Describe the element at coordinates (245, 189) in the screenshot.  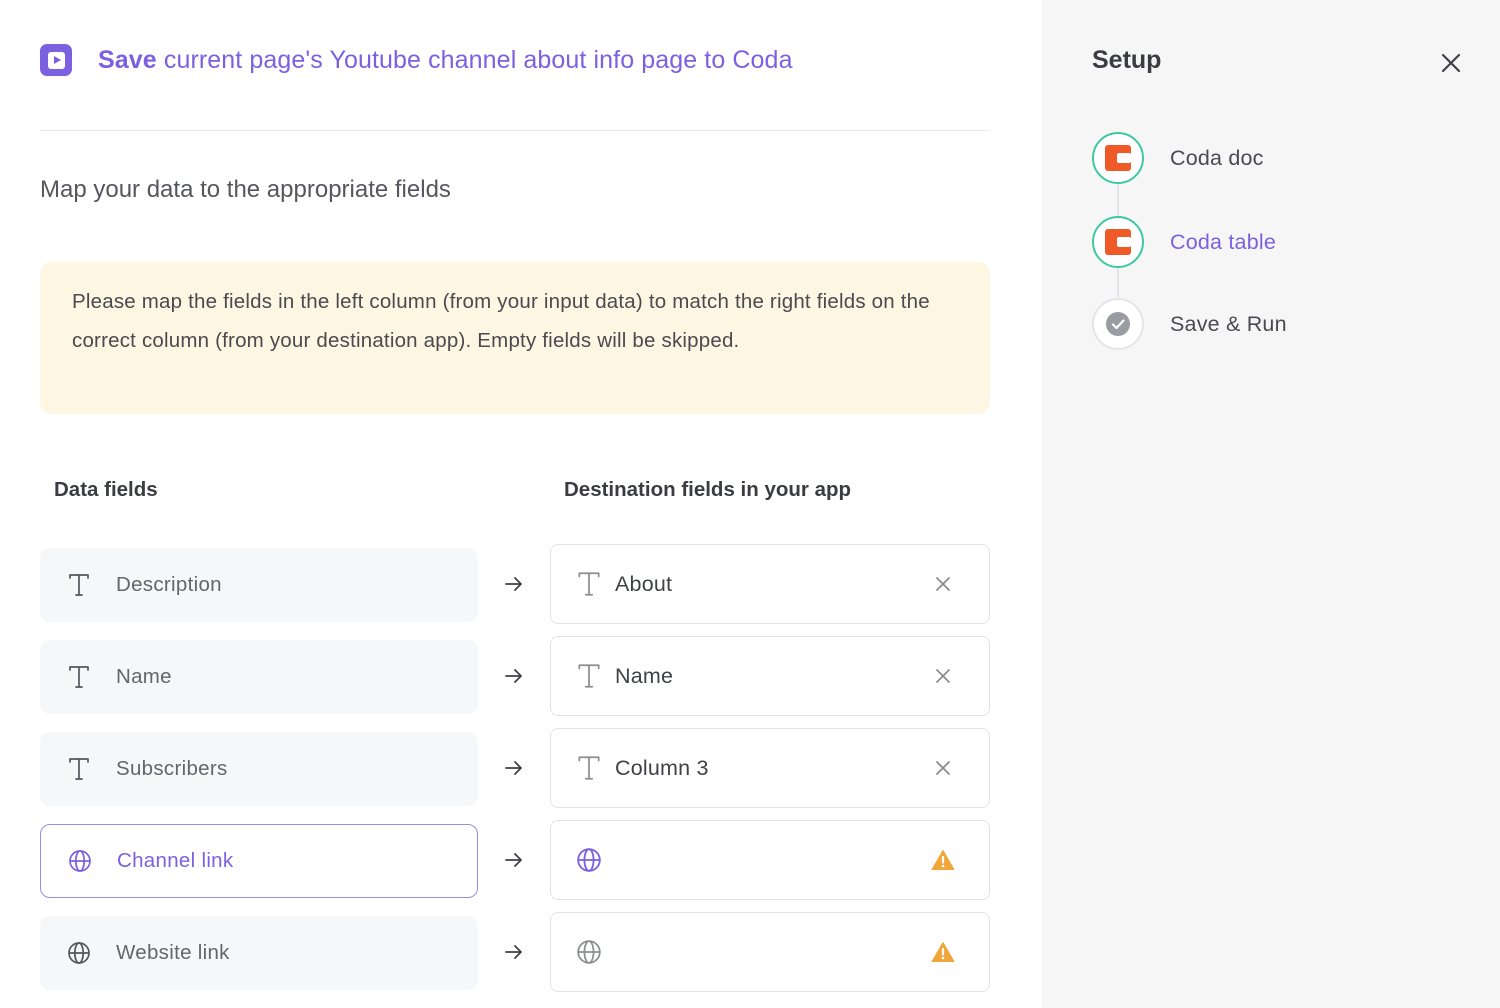
I see `section-heading: Map your data to the appropriate fields` at that location.